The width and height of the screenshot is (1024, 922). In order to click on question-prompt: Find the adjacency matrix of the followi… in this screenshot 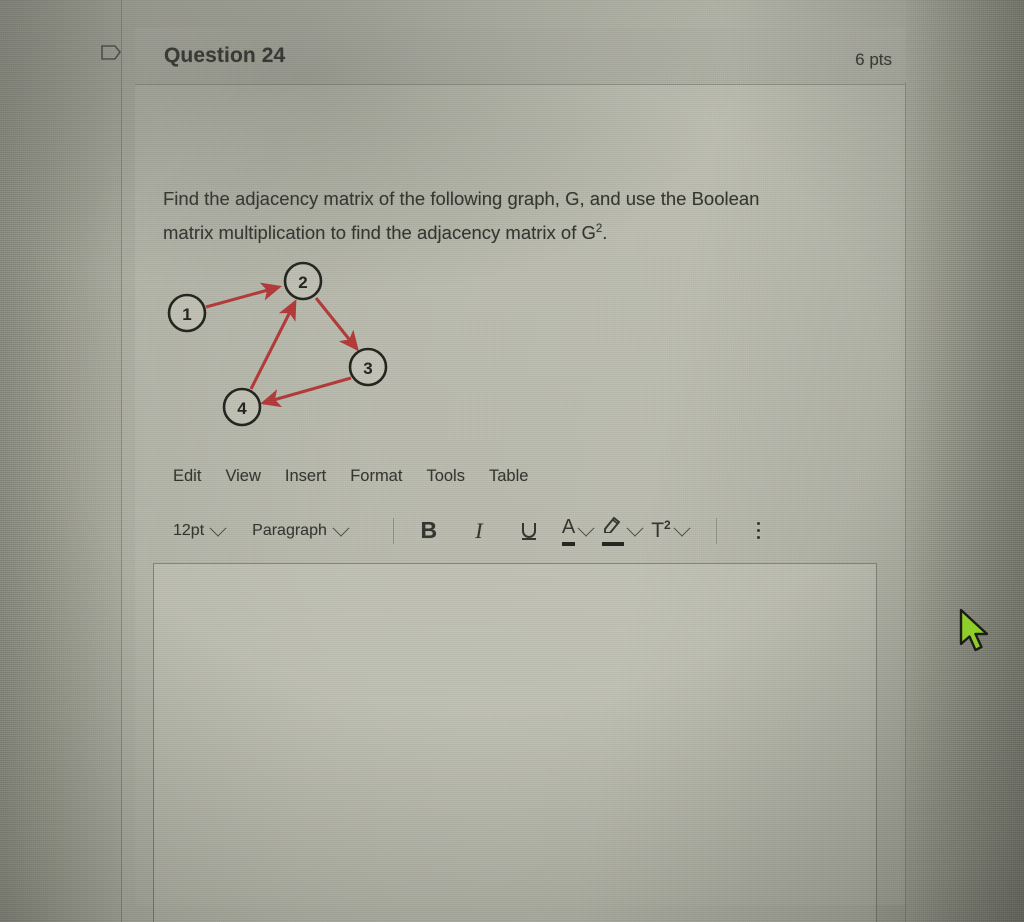, I will do `click(508, 215)`.